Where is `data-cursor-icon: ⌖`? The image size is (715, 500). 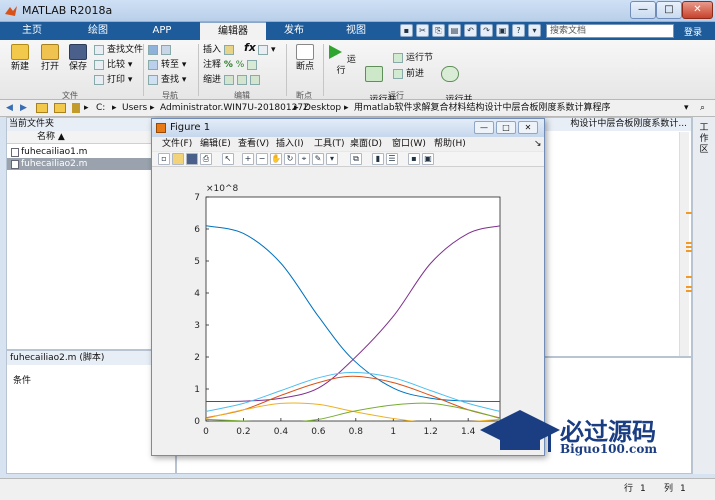 data-cursor-icon: ⌖ is located at coordinates (304, 159).